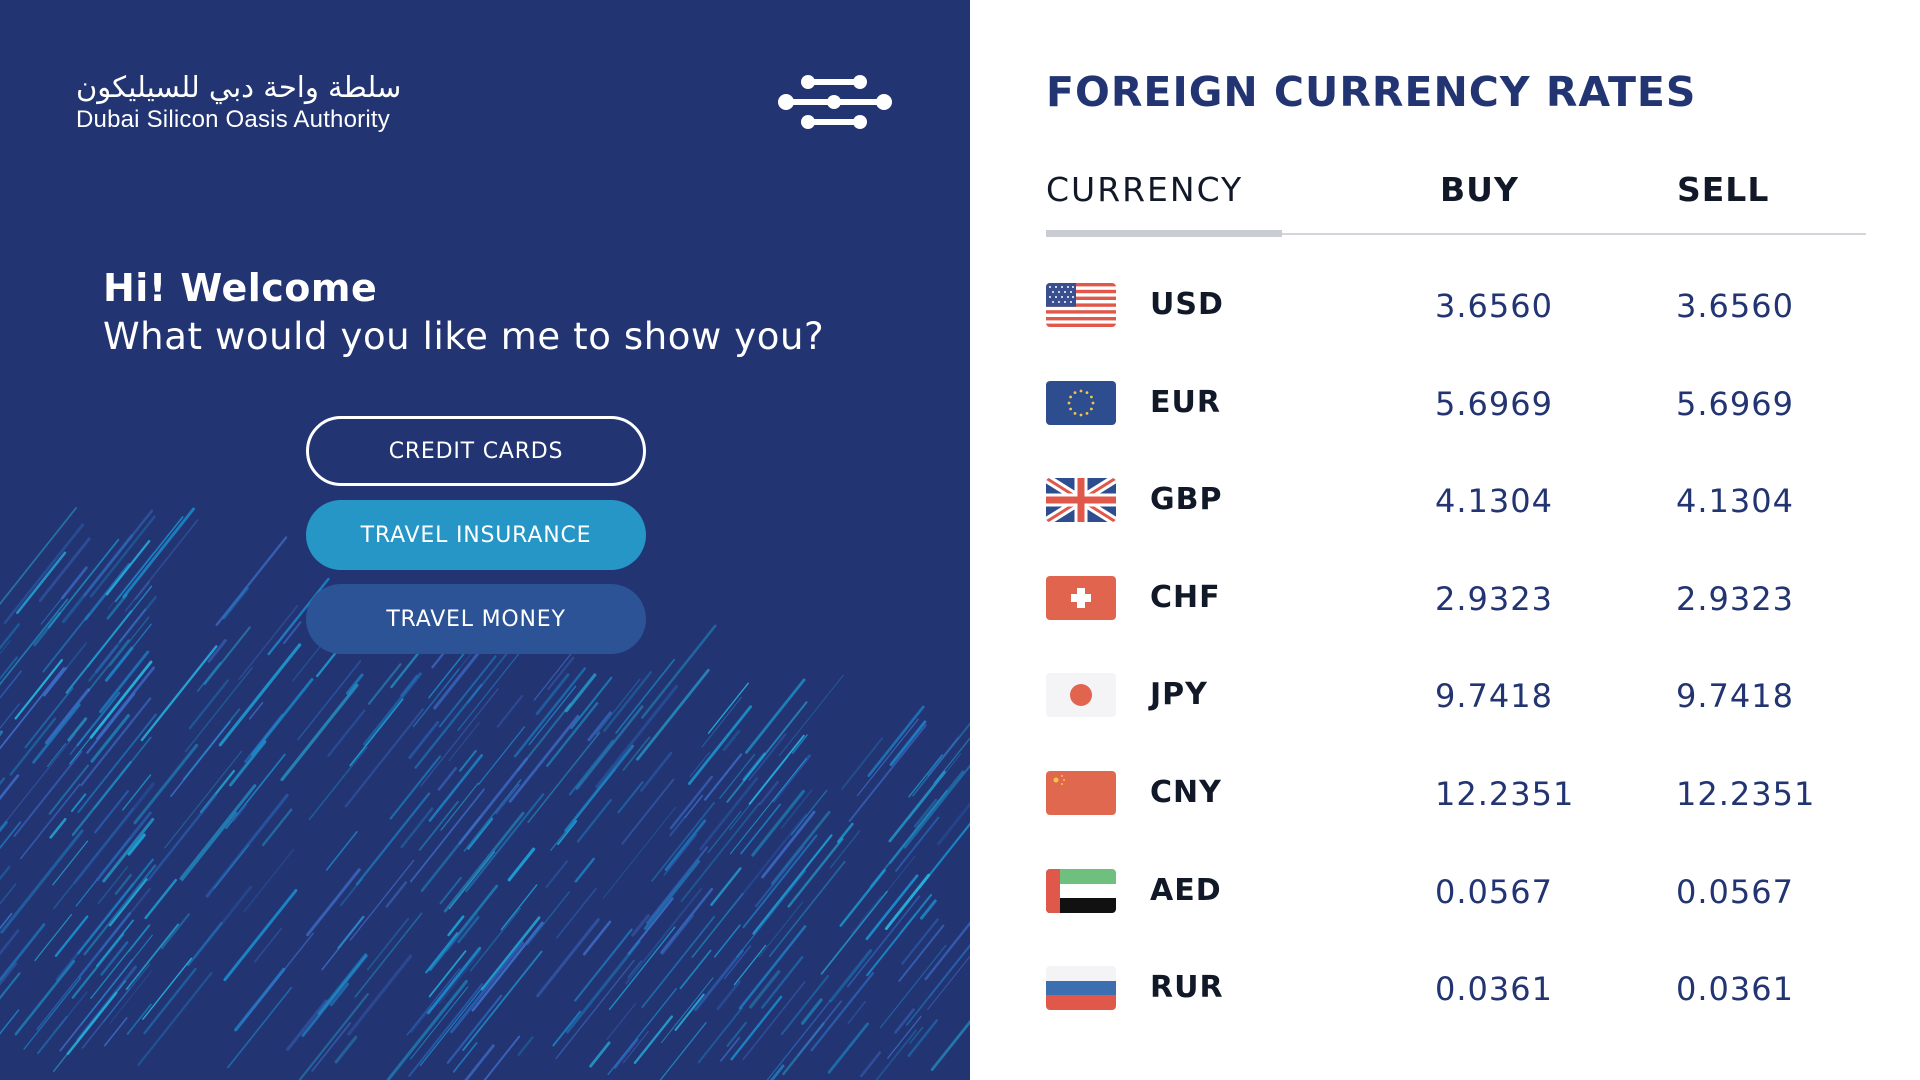 The width and height of the screenshot is (1920, 1080). What do you see at coordinates (1186, 890) in the screenshot?
I see `currency-code: AED` at bounding box center [1186, 890].